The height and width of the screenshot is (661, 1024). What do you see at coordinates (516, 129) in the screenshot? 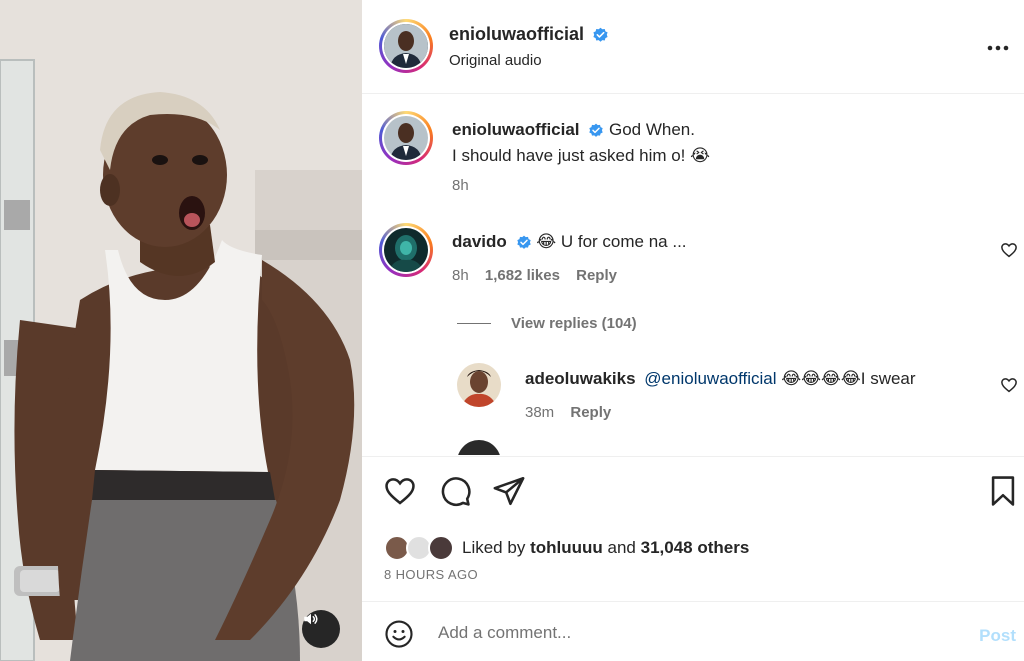
I see `caption-author-username: enioluwaofficial` at bounding box center [516, 129].